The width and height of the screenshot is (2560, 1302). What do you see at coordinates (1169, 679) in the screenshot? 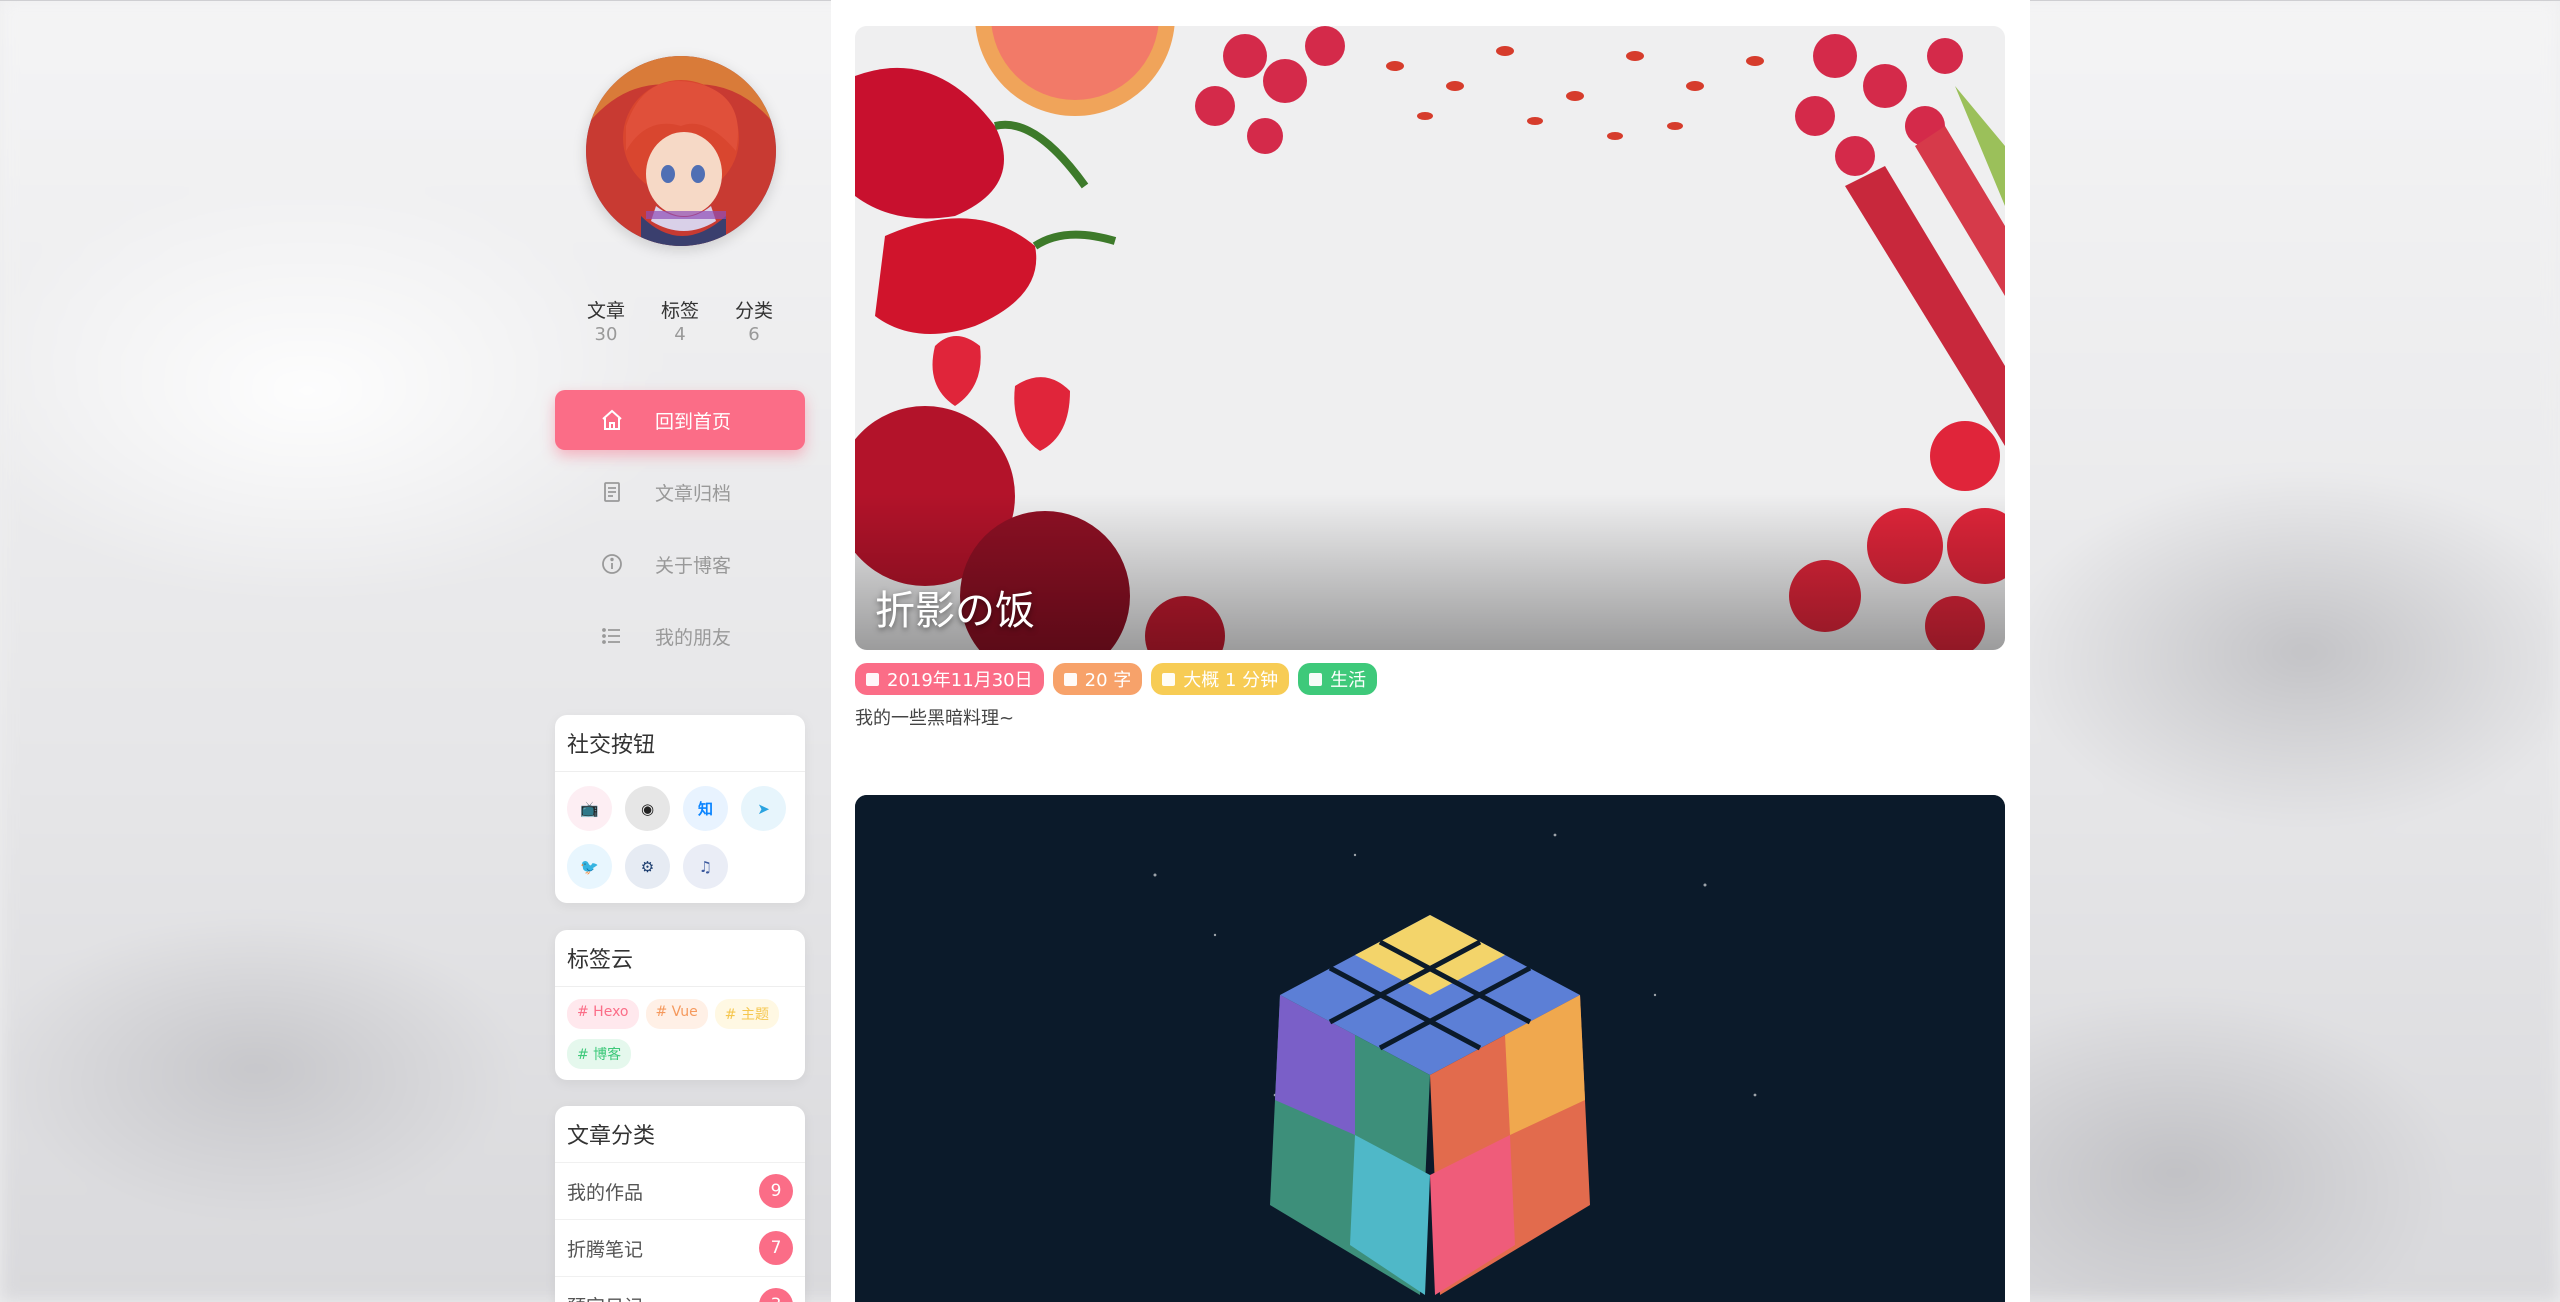
I see `clock-icon` at bounding box center [1169, 679].